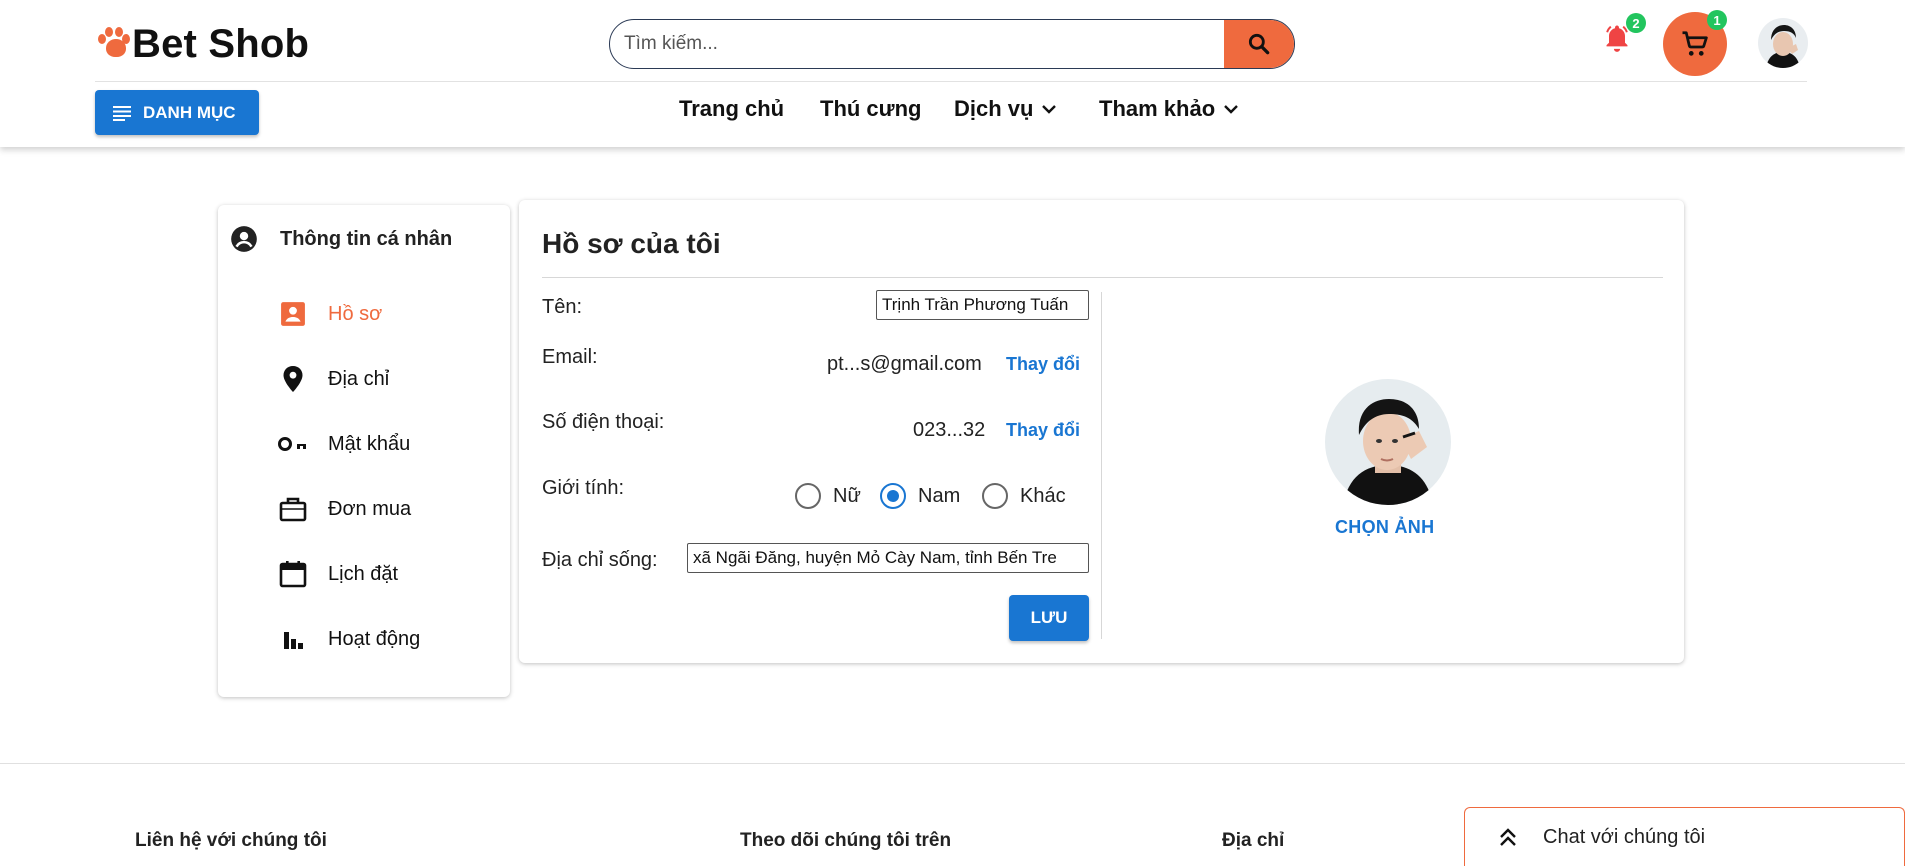 This screenshot has width=1905, height=866. Describe the element at coordinates (846, 840) in the screenshot. I see `footer-follow-heading: Theo dõi chúng tôi trên` at that location.